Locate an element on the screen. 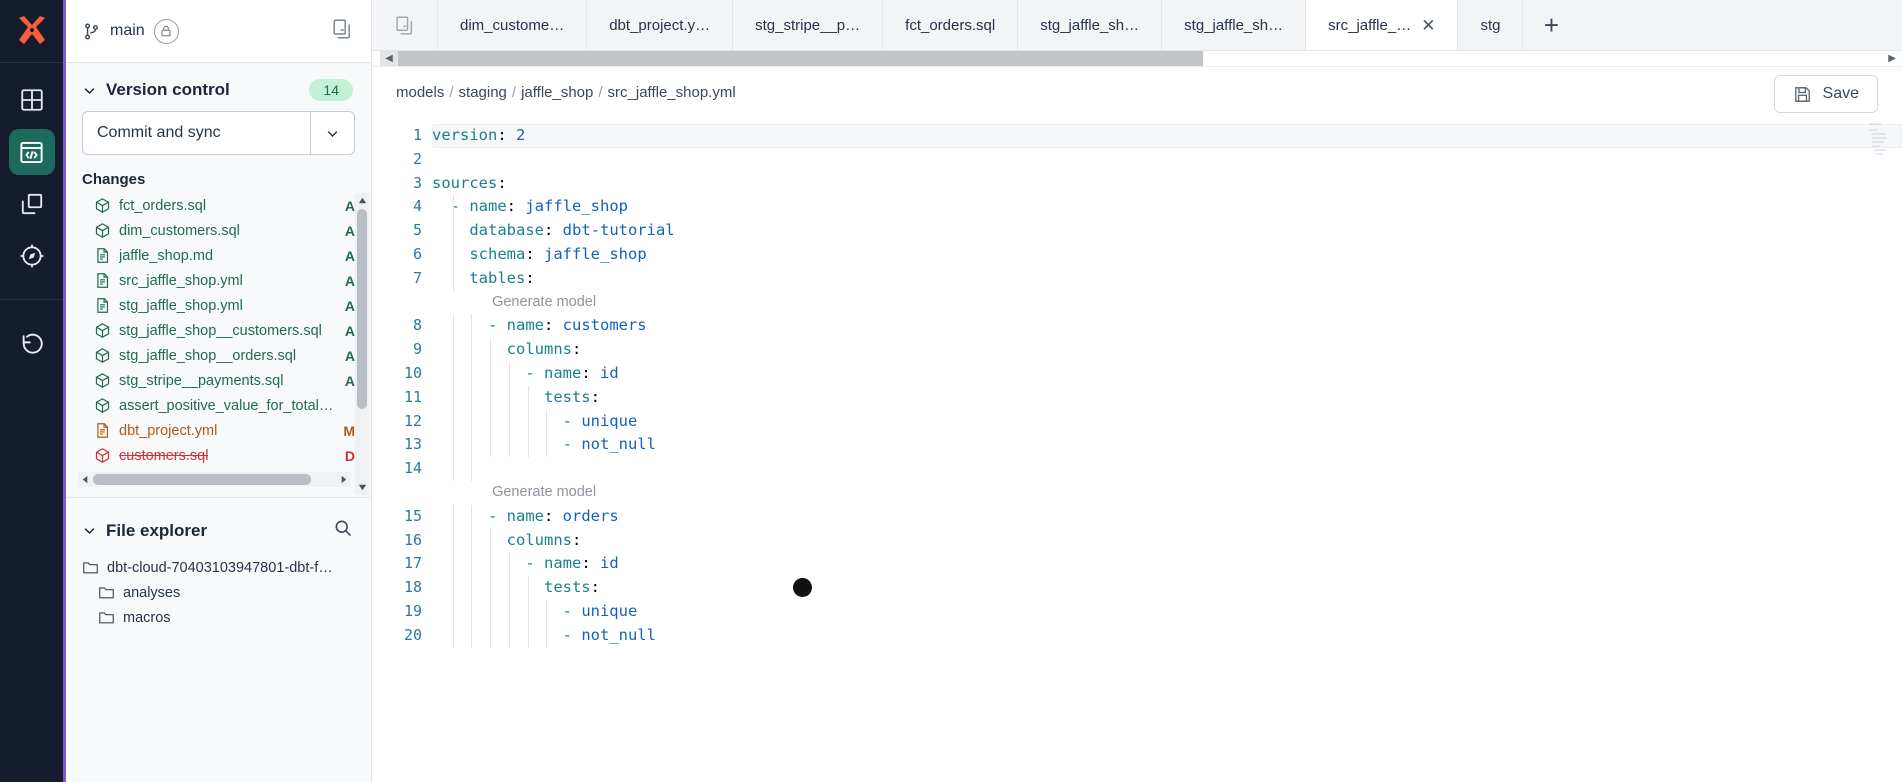  line-number: 3 is located at coordinates (417, 182).